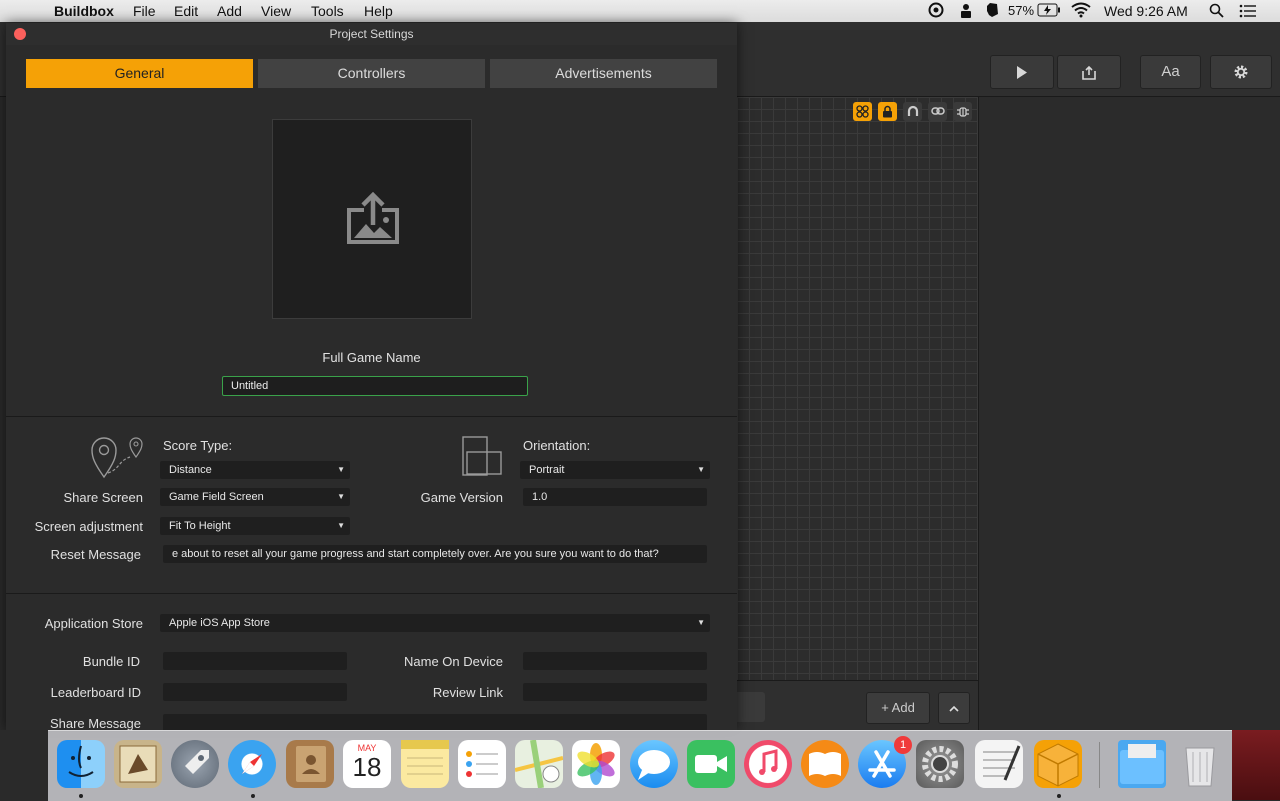  Describe the element at coordinates (539, 764) in the screenshot. I see `maps-icon` at that location.